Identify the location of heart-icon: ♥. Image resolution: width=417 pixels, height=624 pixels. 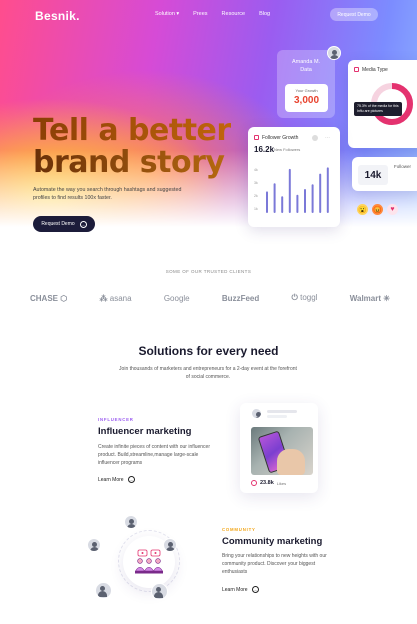
(392, 209).